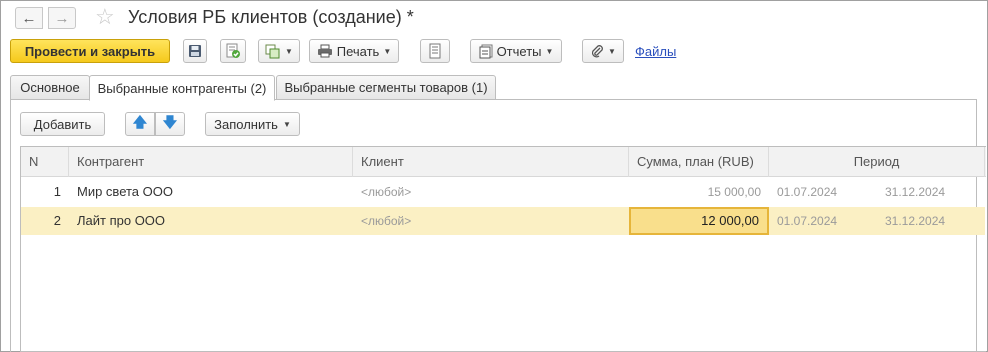 The height and width of the screenshot is (352, 988). What do you see at coordinates (597, 51) in the screenshot?
I see `paperclip-icon` at bounding box center [597, 51].